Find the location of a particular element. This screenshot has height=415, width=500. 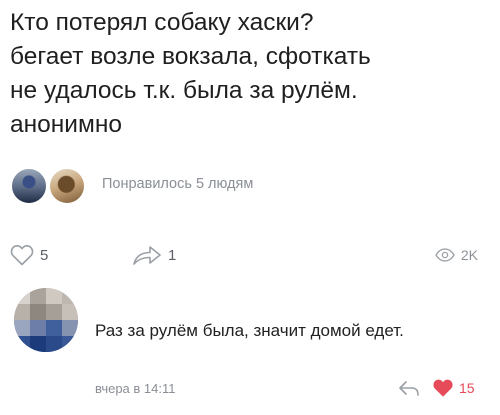

share-count: 1 is located at coordinates (172, 255).